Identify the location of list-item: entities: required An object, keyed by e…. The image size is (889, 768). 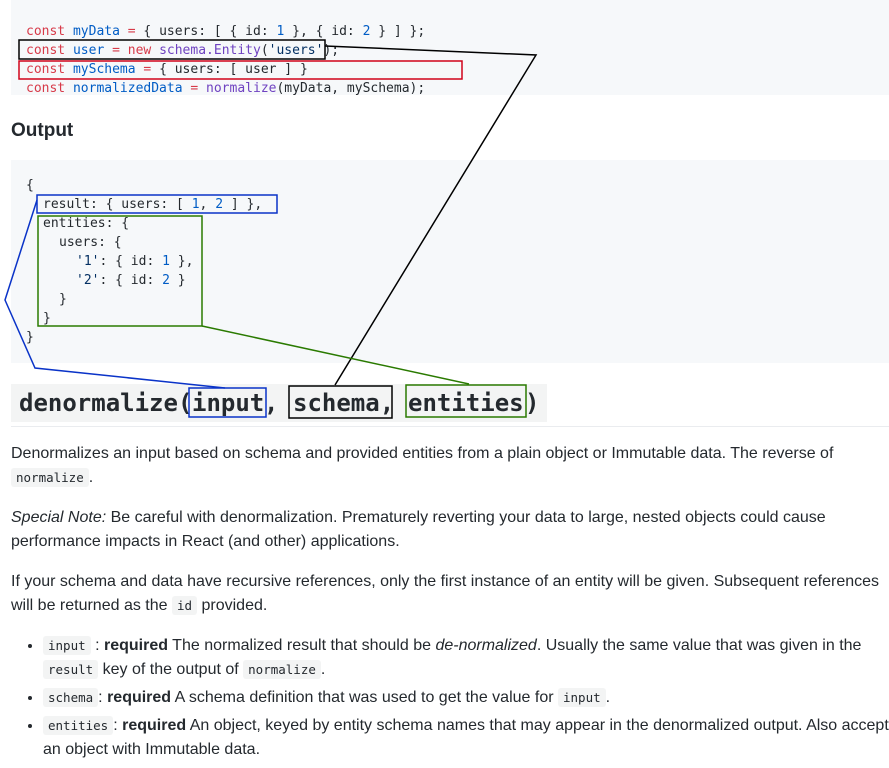
(466, 738).